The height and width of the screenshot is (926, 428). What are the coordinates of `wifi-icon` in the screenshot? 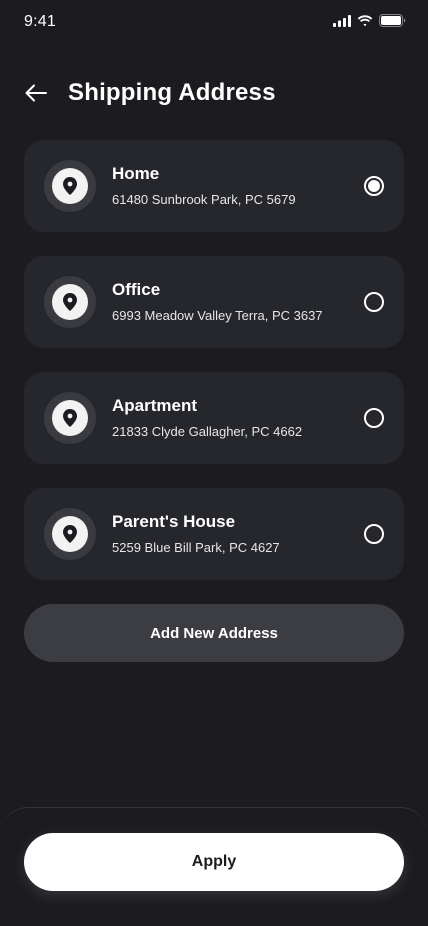 It's located at (365, 20).